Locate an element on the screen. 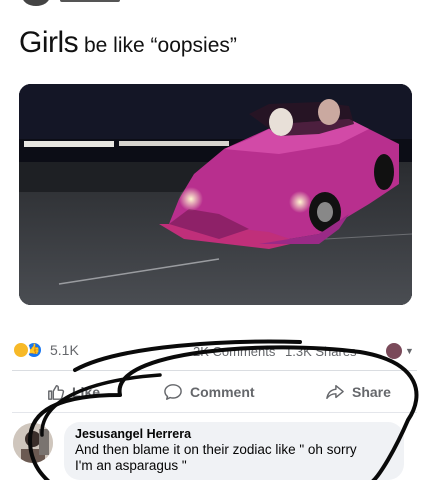 The image size is (429, 480). post-caption: Girls be like “oopsies” is located at coordinates (128, 43).